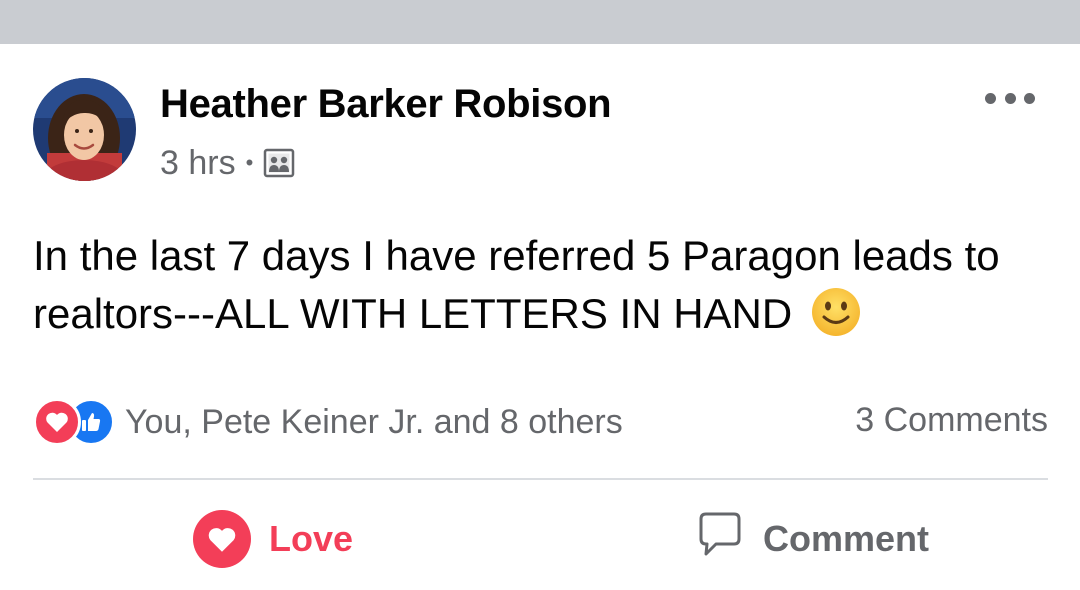  I want to click on author-avatar, so click(84, 129).